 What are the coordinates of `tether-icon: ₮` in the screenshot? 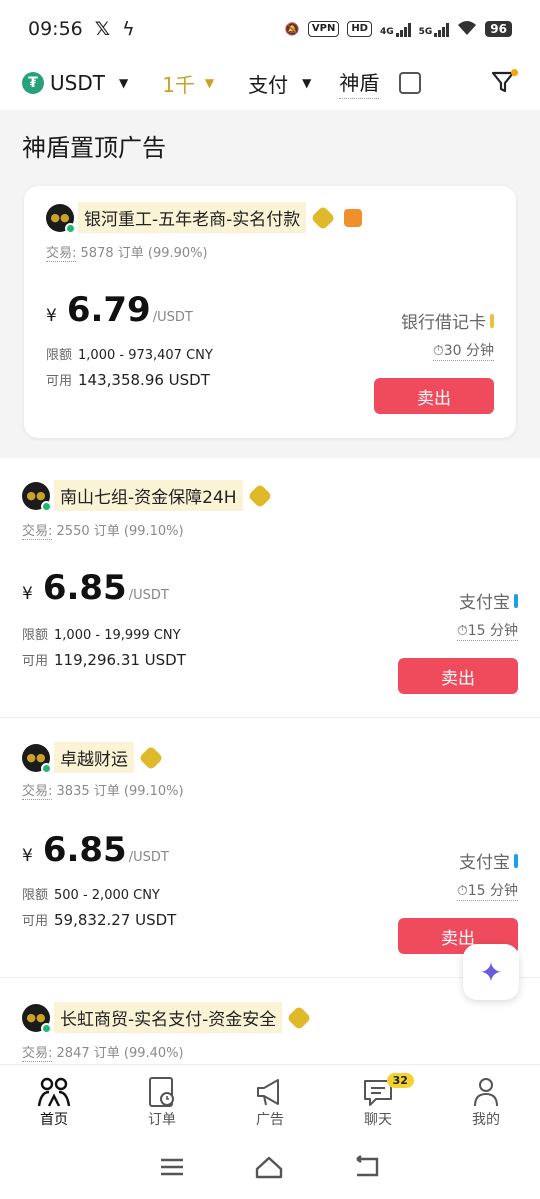 It's located at (33, 83).